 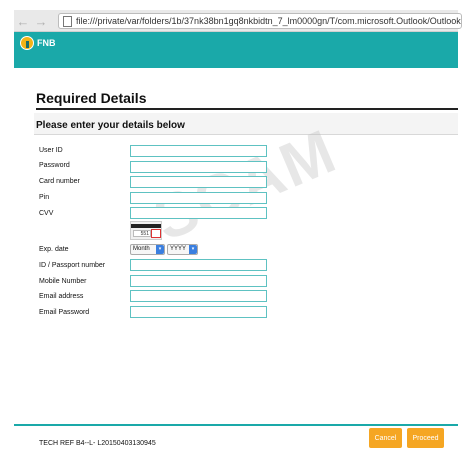 What do you see at coordinates (46, 213) in the screenshot?
I see `cvv-label: CVV` at bounding box center [46, 213].